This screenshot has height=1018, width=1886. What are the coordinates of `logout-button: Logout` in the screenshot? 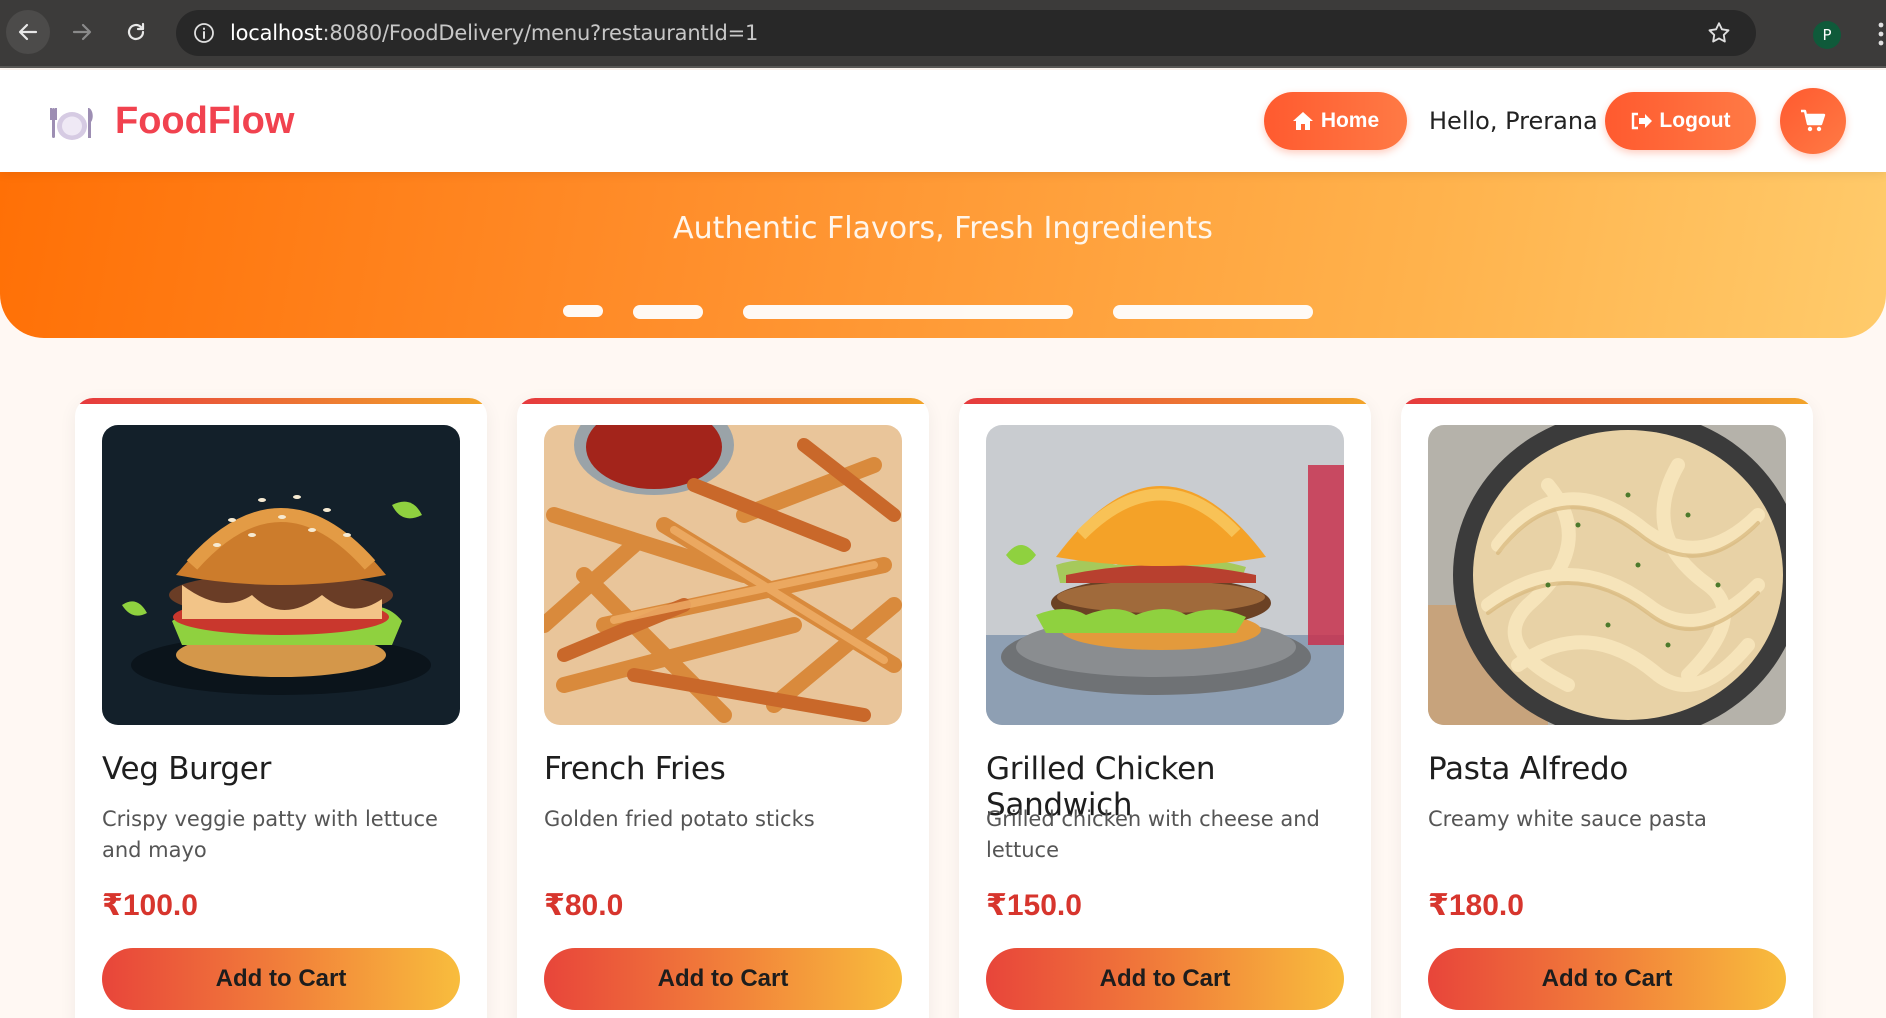 It's located at (1680, 121).